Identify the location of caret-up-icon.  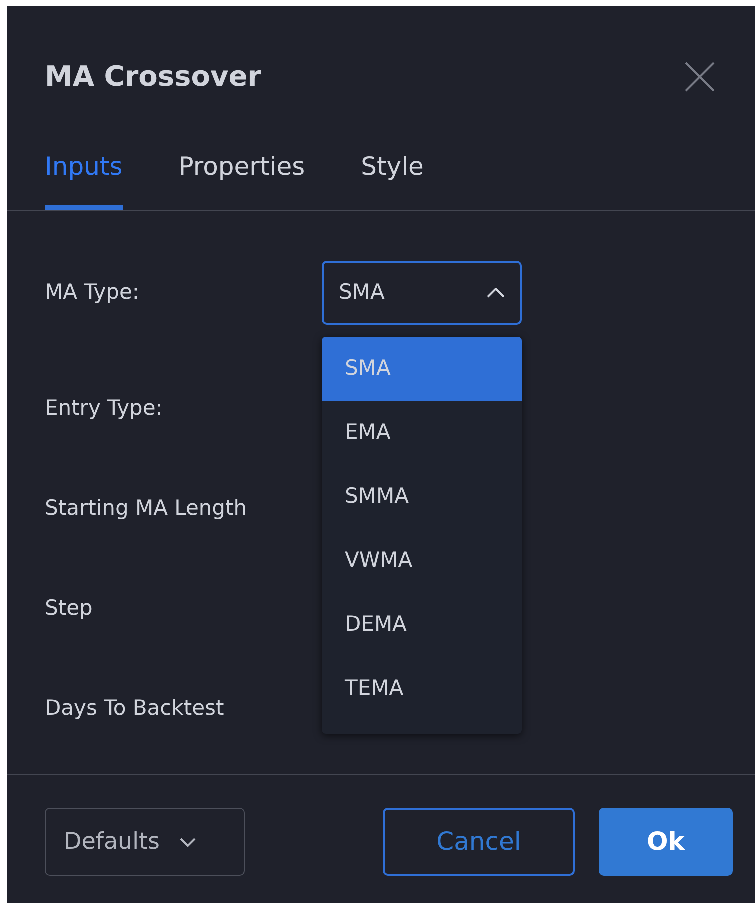
(496, 293).